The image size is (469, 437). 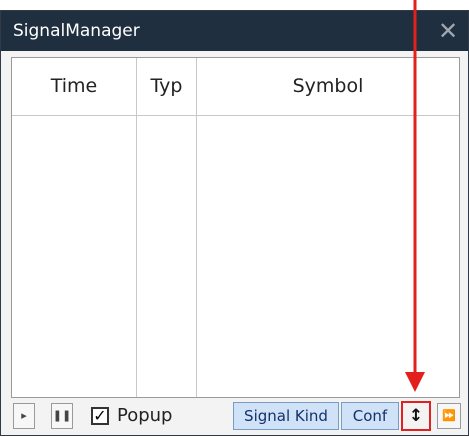 I want to click on column-header-time: Time, so click(x=74, y=86).